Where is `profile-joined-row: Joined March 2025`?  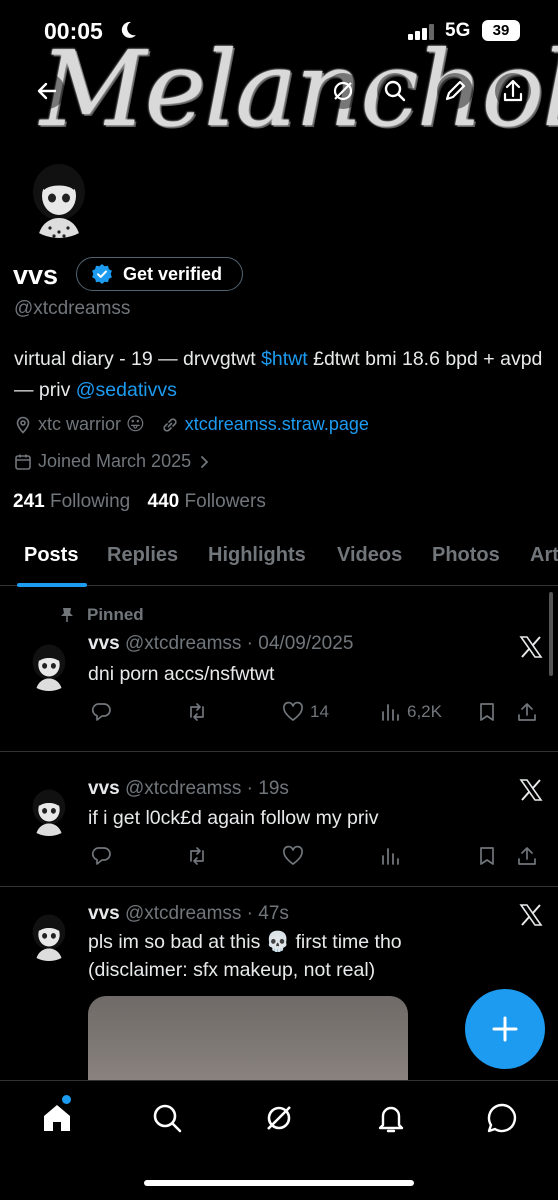
profile-joined-row: Joined March 2025 is located at coordinates (115, 461).